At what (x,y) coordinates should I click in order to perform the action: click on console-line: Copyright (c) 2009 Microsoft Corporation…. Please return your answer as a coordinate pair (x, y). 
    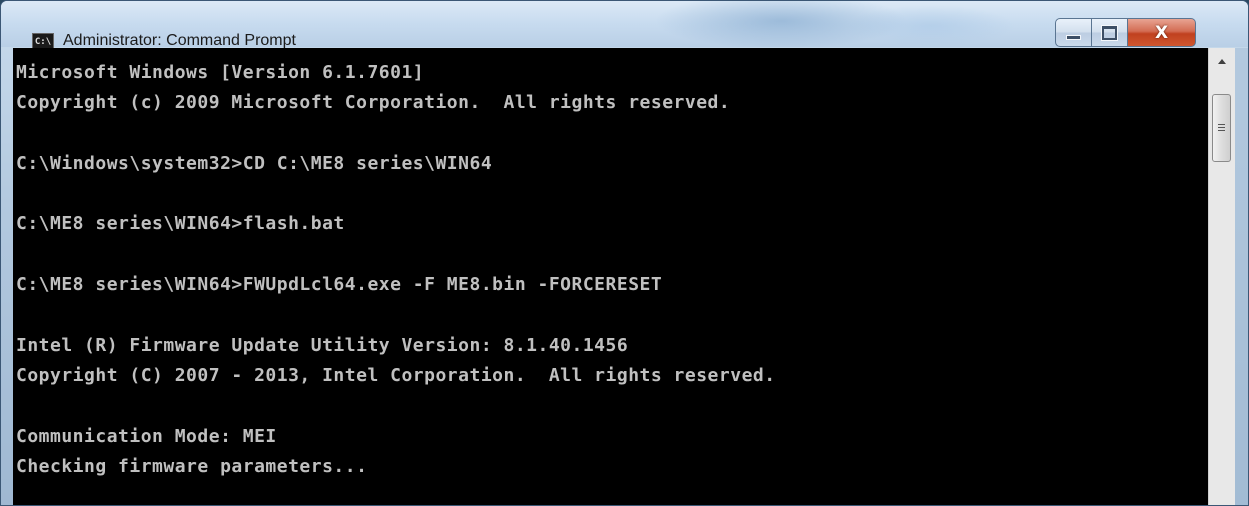
    Looking at the image, I should click on (373, 103).